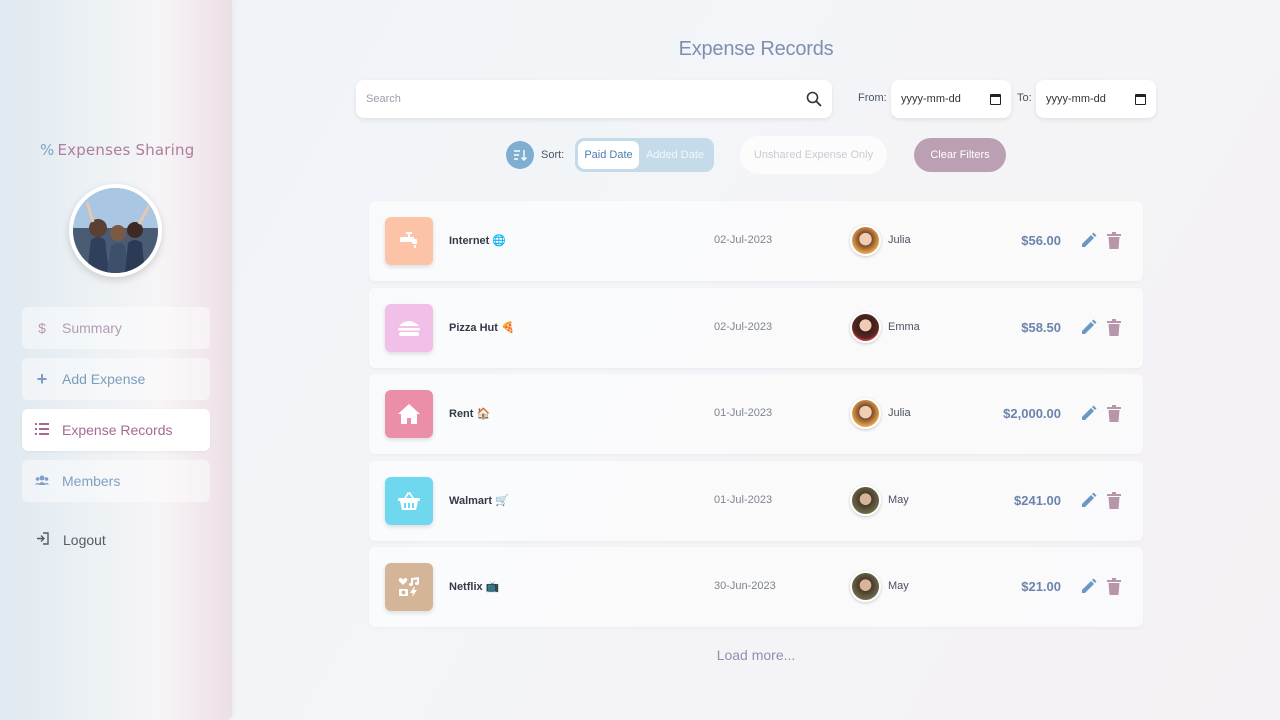 This screenshot has width=1280, height=720. What do you see at coordinates (482, 328) in the screenshot?
I see `expense-name: Pizza Hut 🍕` at bounding box center [482, 328].